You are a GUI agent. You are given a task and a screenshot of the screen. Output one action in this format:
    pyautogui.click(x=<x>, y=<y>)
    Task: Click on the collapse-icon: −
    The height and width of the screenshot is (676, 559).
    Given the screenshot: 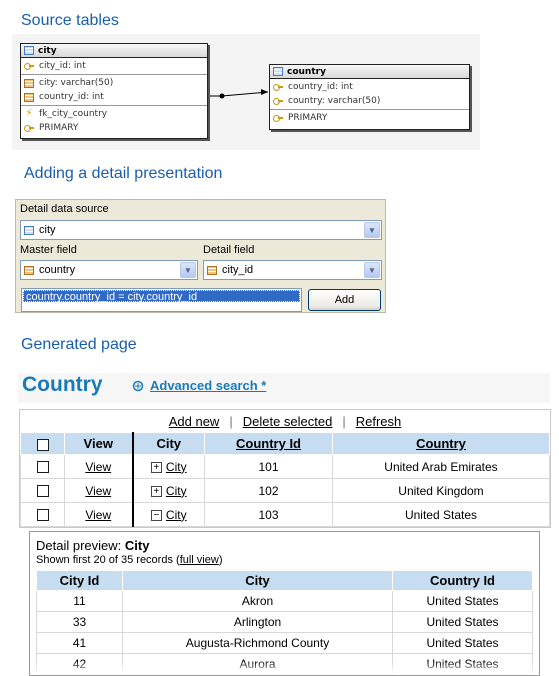 What is the action you would take?
    pyautogui.click(x=156, y=515)
    